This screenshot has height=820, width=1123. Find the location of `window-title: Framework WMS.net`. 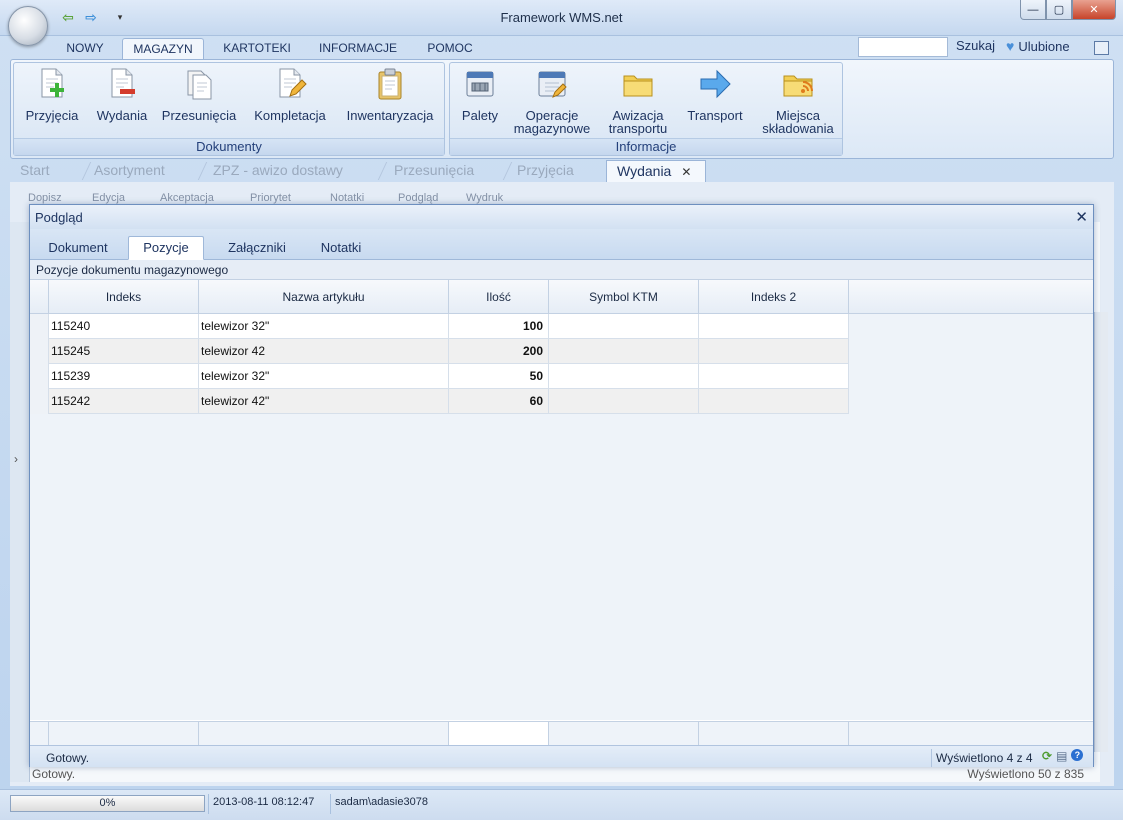

window-title: Framework WMS.net is located at coordinates (561, 17).